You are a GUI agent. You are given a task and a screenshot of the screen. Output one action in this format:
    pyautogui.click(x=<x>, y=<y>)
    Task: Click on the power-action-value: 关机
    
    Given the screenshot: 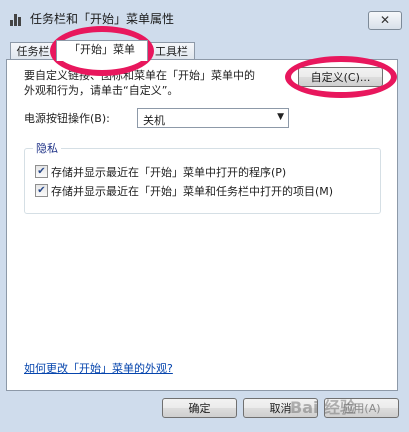 What is the action you would take?
    pyautogui.click(x=154, y=120)
    